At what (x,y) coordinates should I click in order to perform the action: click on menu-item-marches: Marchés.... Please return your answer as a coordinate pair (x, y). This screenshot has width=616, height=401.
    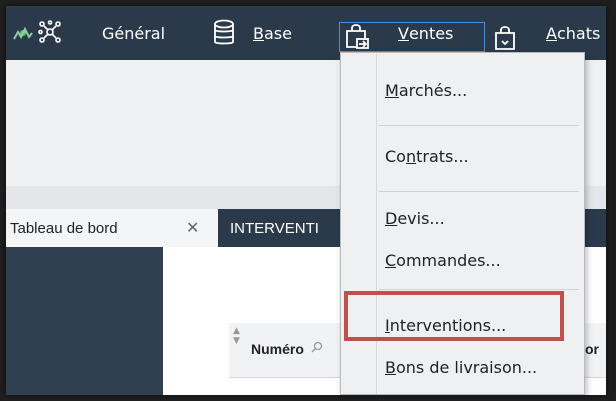
    Looking at the image, I should click on (426, 90).